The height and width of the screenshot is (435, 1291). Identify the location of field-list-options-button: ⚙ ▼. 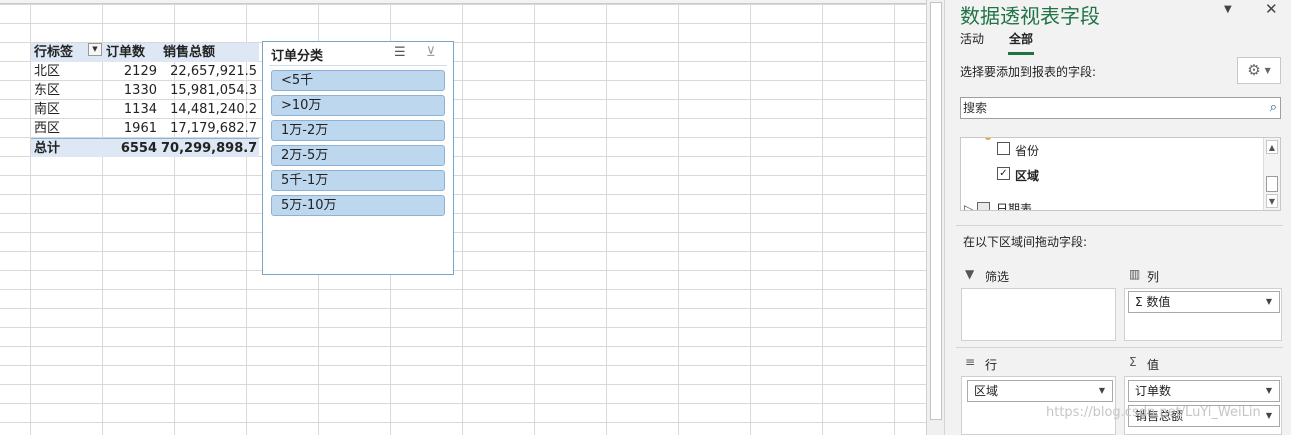
(1259, 70).